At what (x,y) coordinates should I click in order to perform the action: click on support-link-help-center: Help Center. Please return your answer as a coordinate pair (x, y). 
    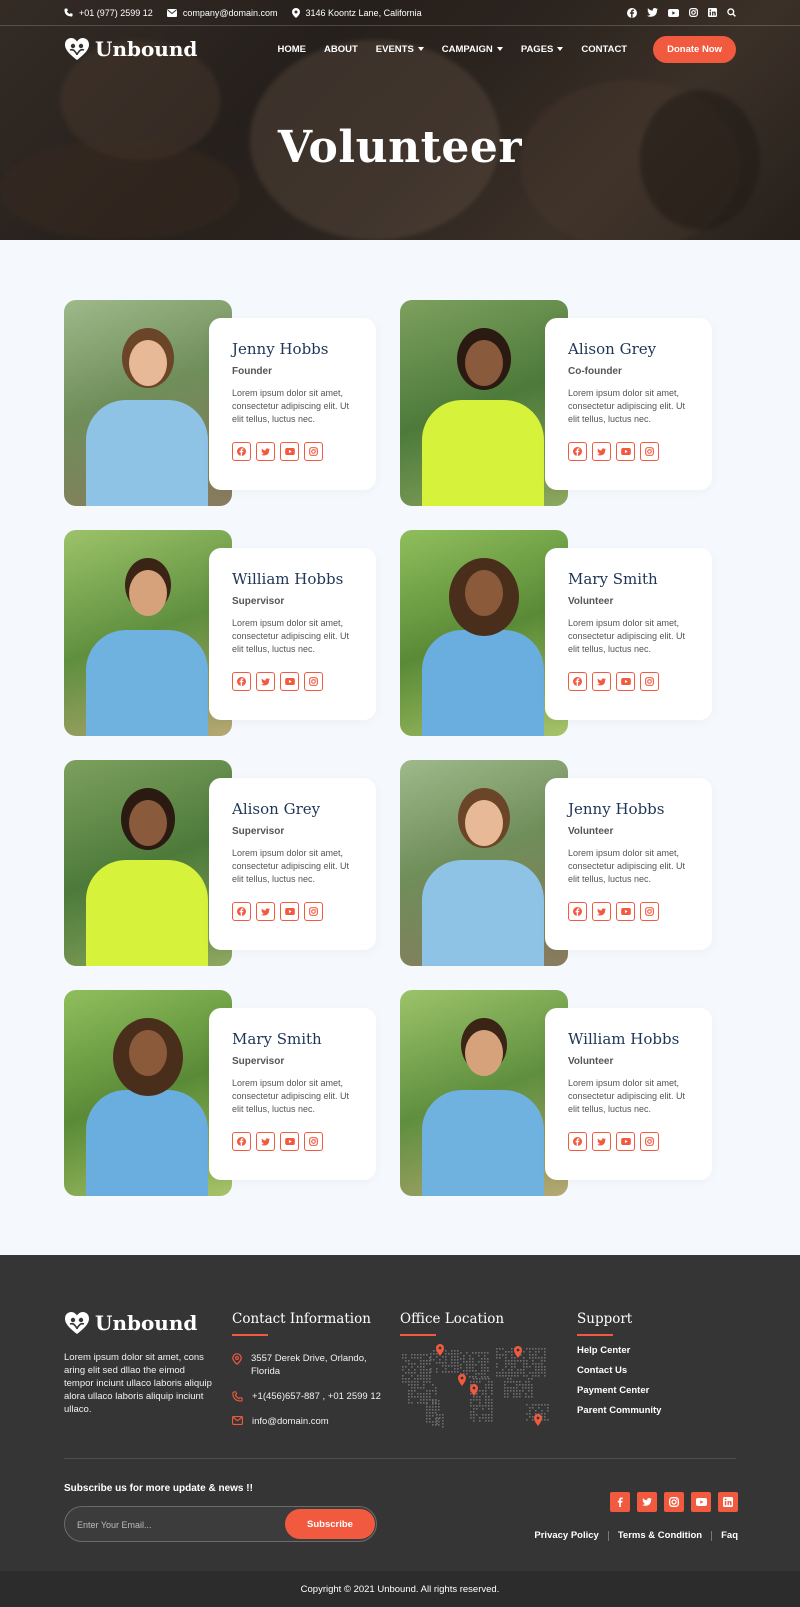
    Looking at the image, I should click on (619, 1350).